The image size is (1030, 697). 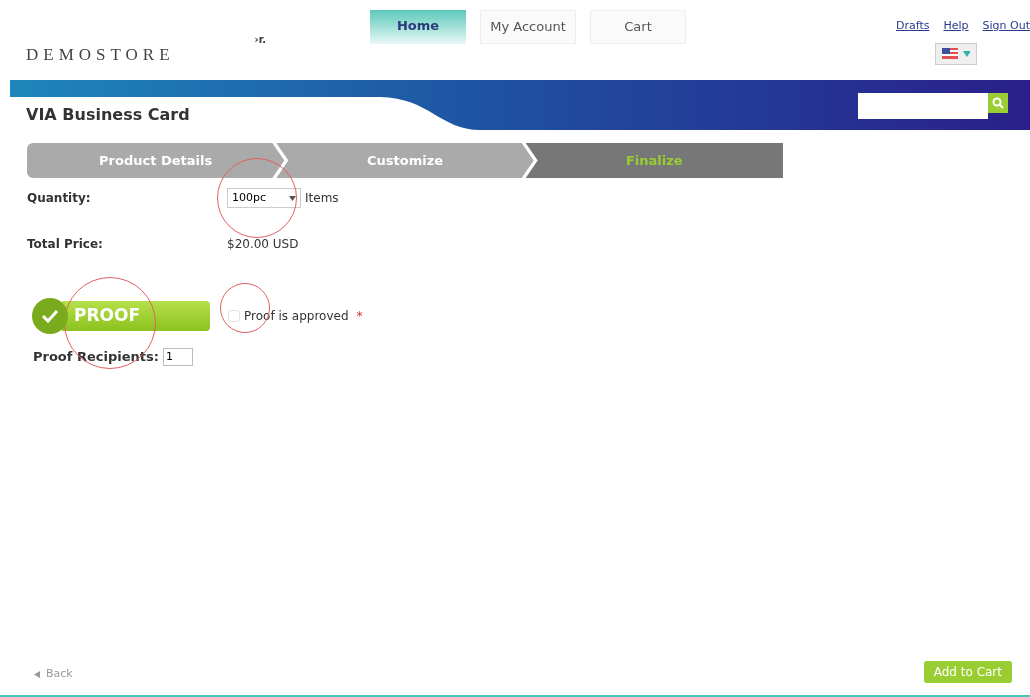 What do you see at coordinates (59, 198) in the screenshot?
I see `field-label: Quantity:` at bounding box center [59, 198].